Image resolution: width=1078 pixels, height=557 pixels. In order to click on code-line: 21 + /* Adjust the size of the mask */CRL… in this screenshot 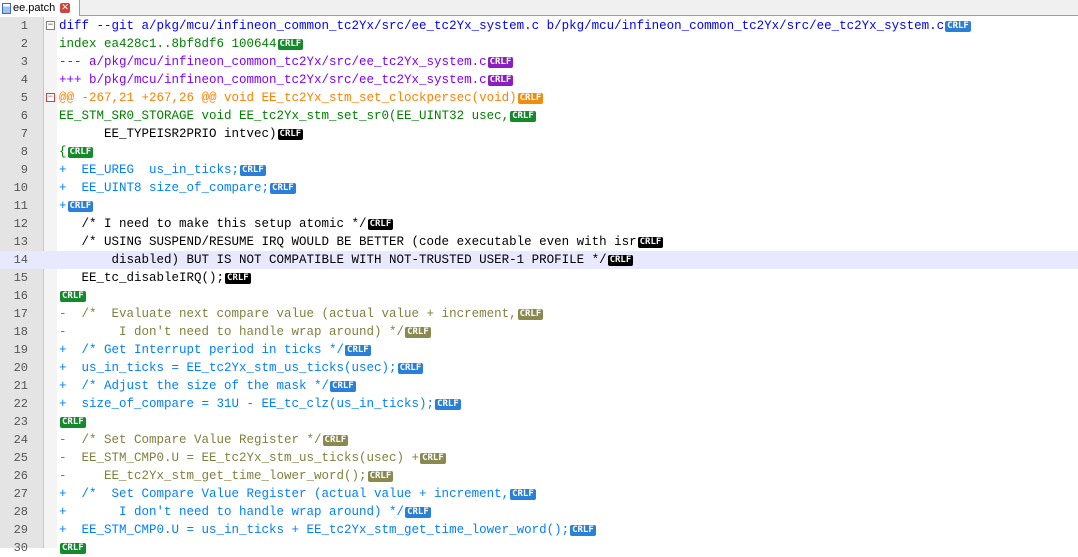, I will do `click(539, 386)`.